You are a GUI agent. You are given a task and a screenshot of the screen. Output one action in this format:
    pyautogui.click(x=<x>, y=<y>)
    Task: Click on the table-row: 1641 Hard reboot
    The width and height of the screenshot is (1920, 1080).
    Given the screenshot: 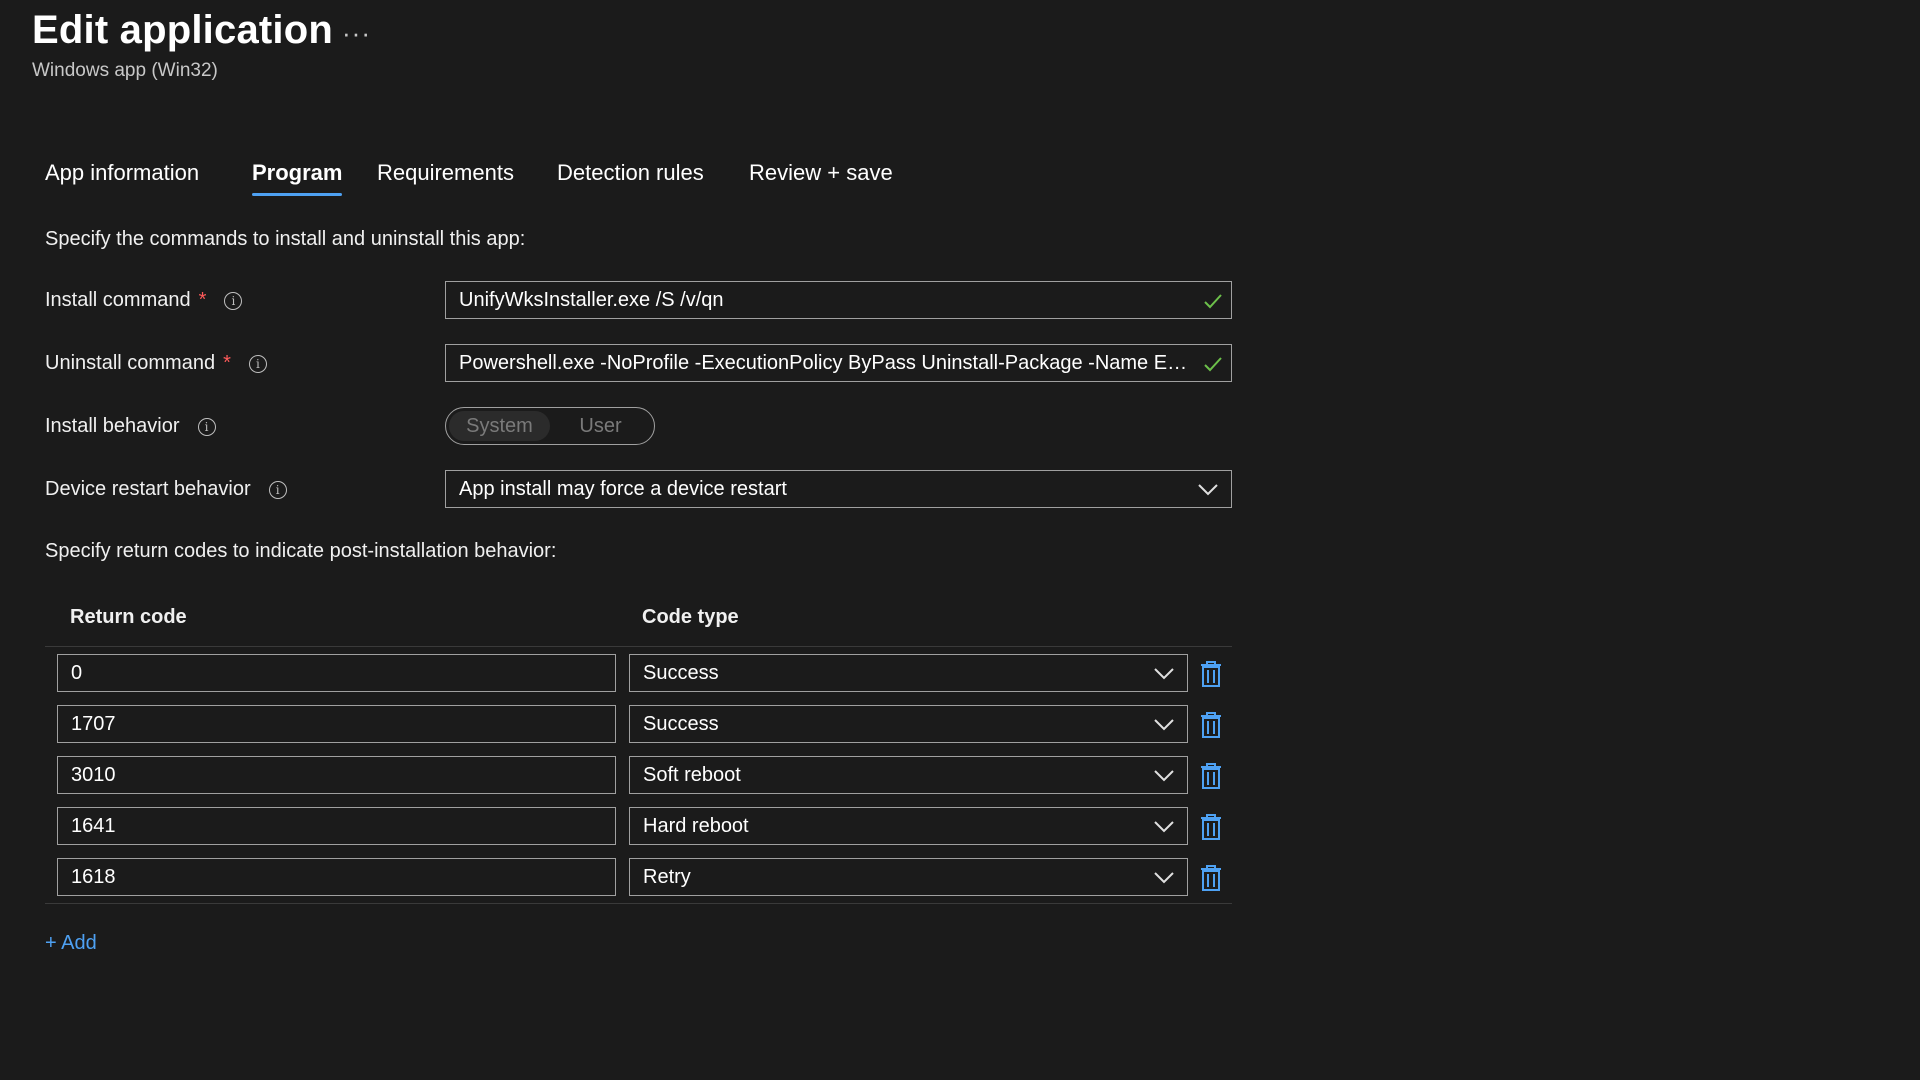 What is the action you would take?
    pyautogui.click(x=638, y=829)
    